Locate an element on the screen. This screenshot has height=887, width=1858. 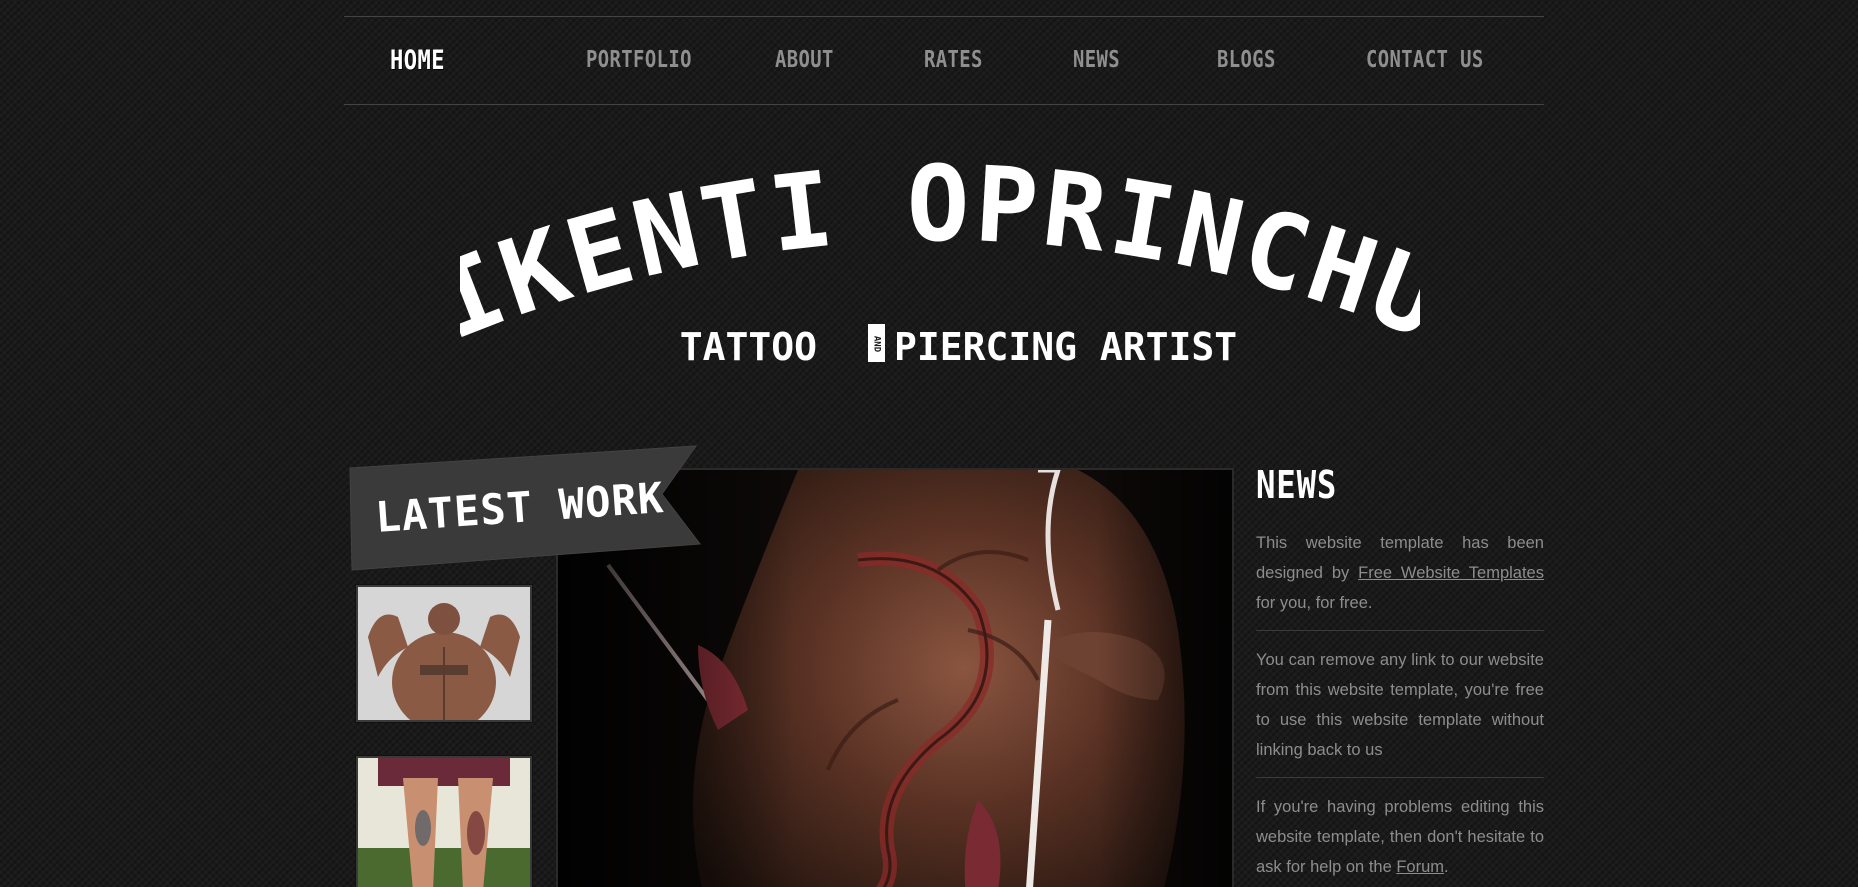
thumbnail-back-tattoo is located at coordinates (444, 653).